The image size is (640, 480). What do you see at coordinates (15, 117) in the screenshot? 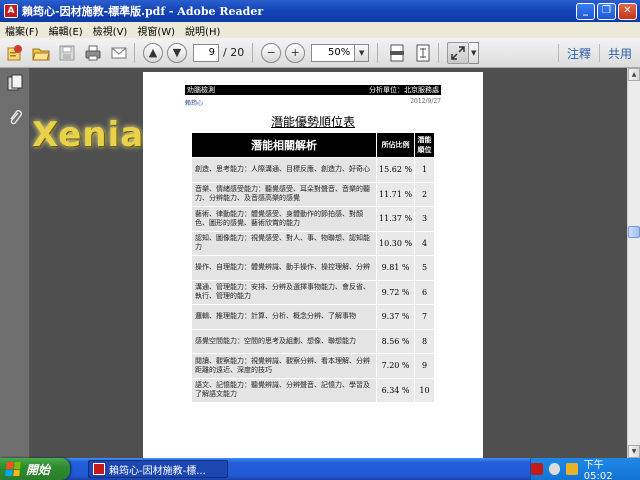
I see `attachment-icon` at bounding box center [15, 117].